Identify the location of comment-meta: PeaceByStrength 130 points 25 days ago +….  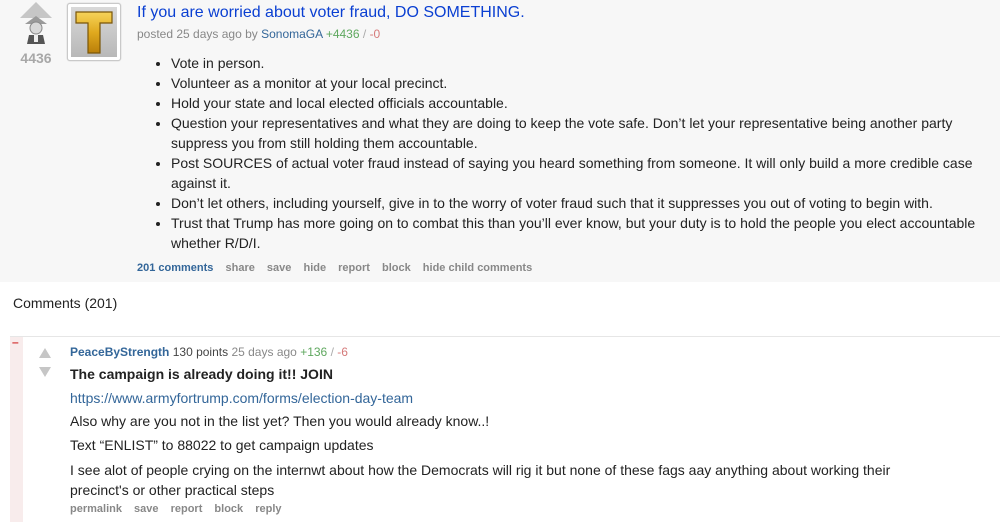
(209, 352).